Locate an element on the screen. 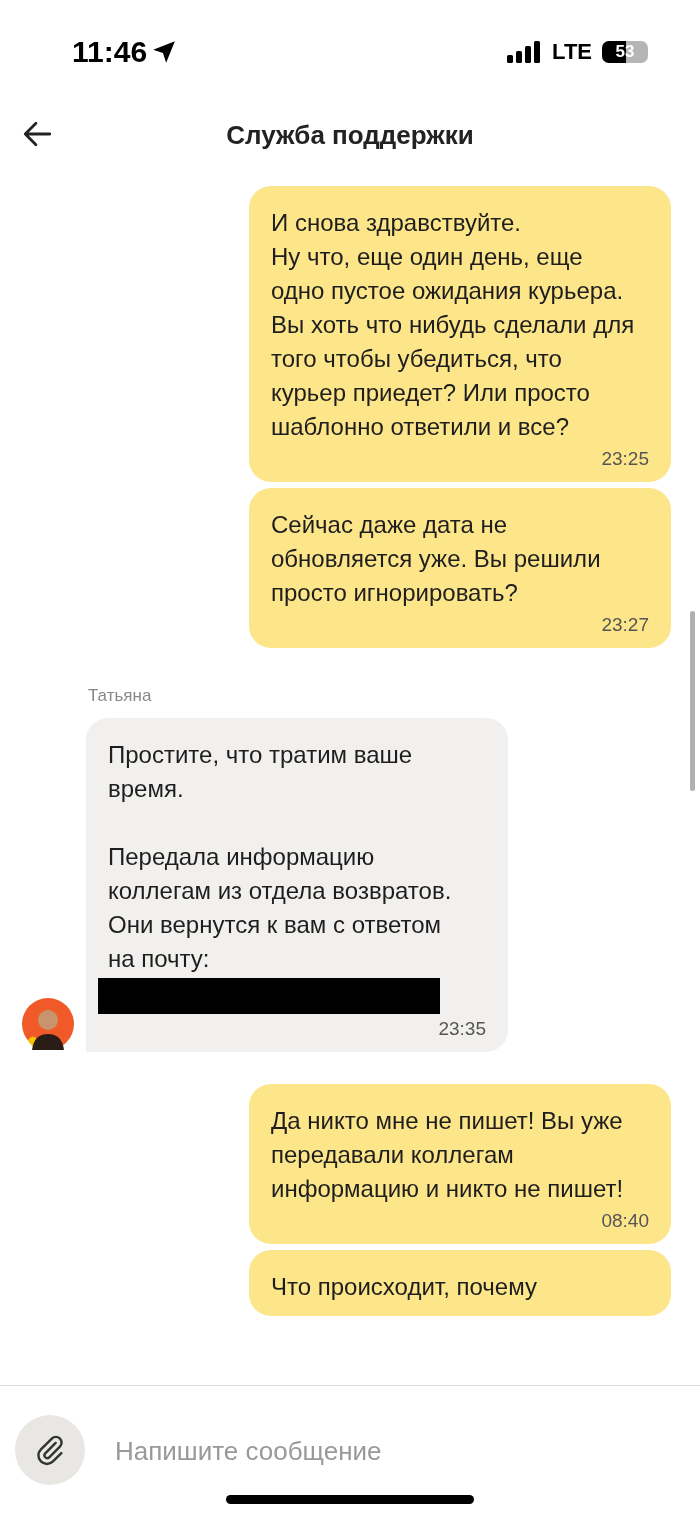  message-time: 08:40 is located at coordinates (625, 1221).